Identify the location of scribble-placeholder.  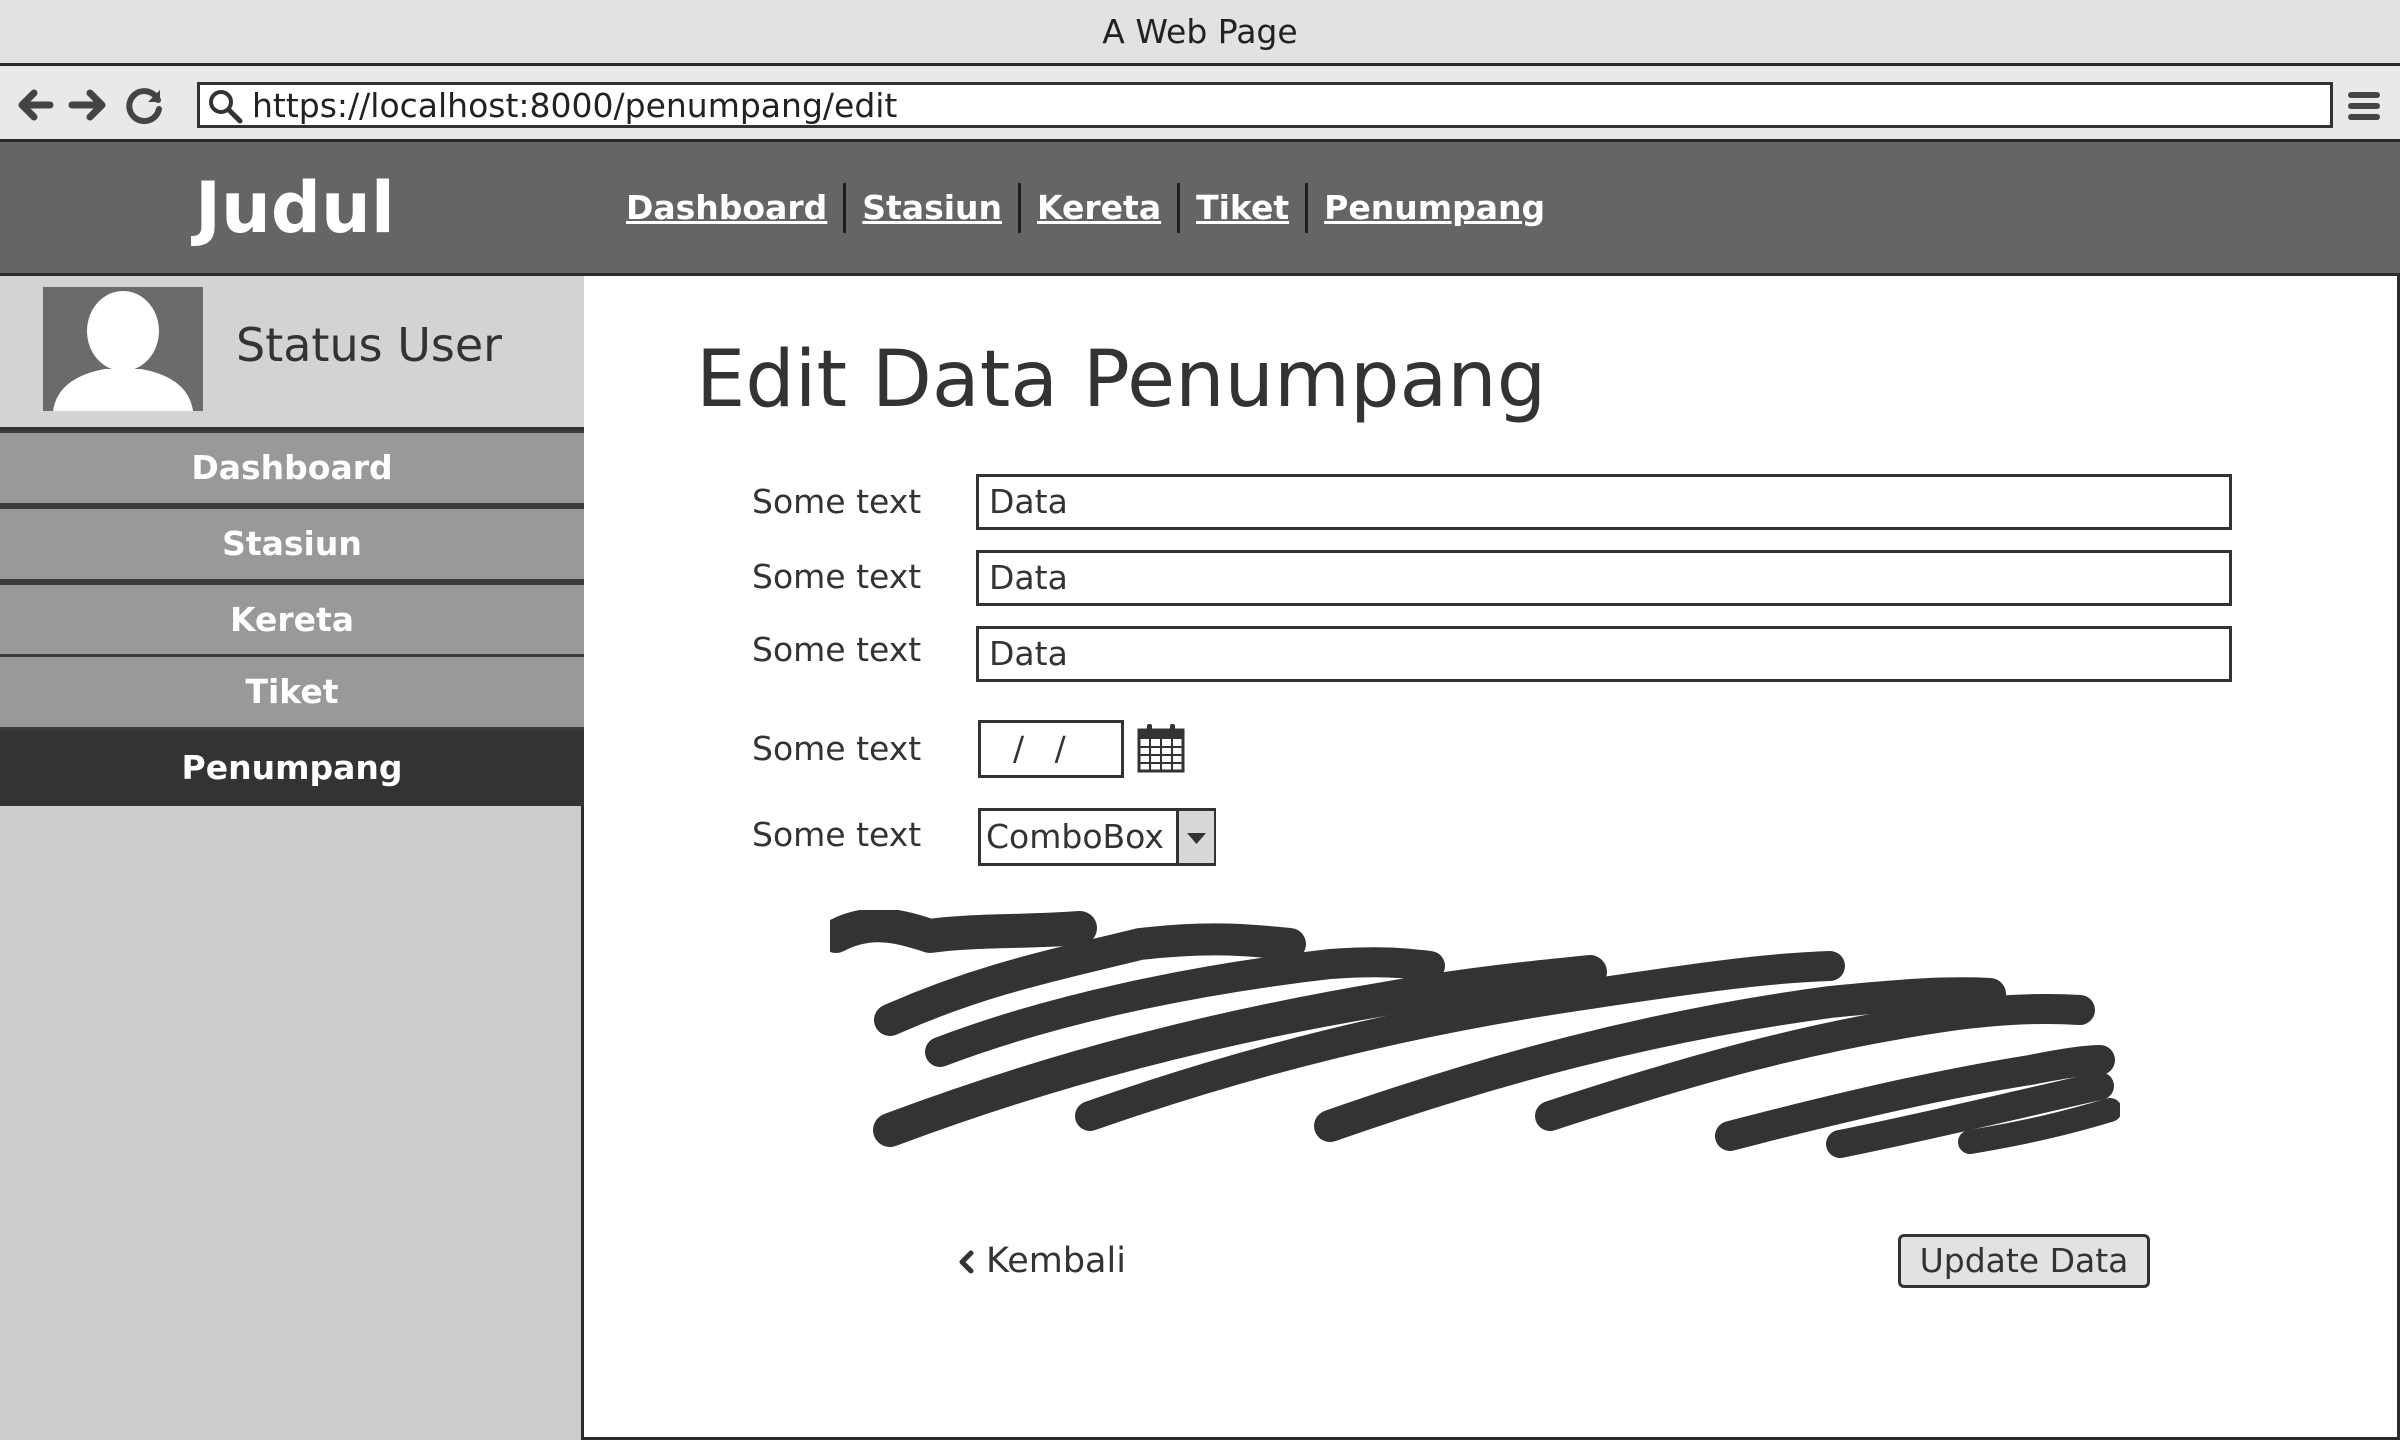
(1470, 1039).